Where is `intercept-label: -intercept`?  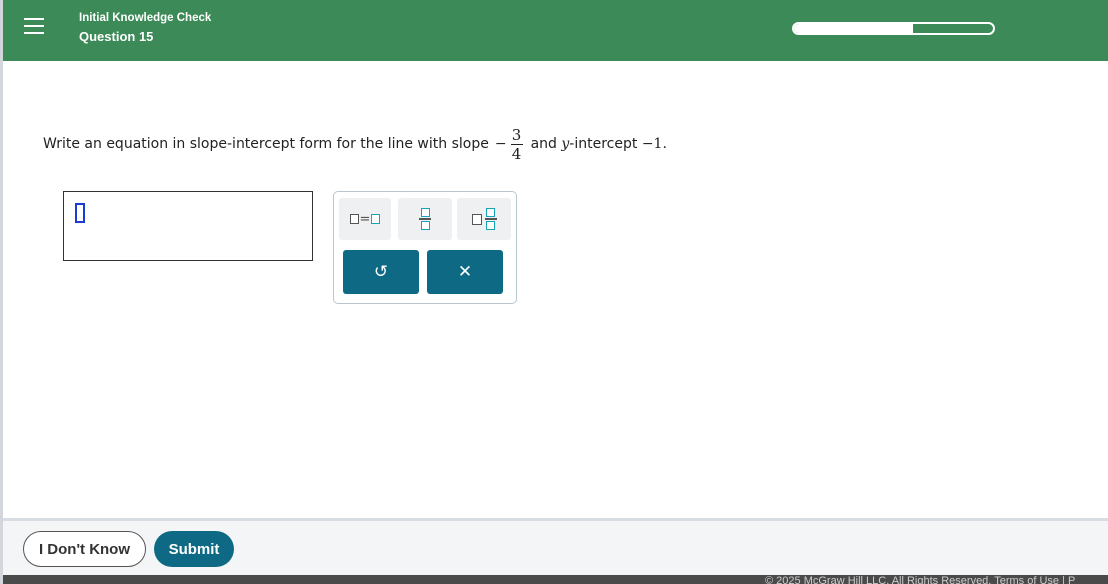 intercept-label: -intercept is located at coordinates (603, 144).